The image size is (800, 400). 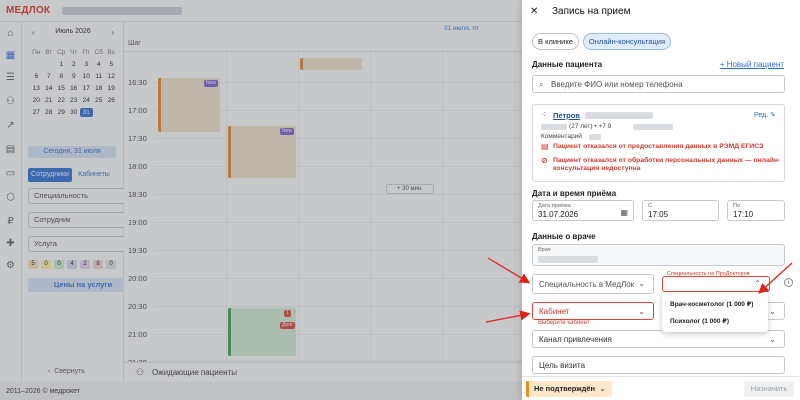 What do you see at coordinates (558, 214) in the screenshot?
I see `date-value: 31.07.2026` at bounding box center [558, 214].